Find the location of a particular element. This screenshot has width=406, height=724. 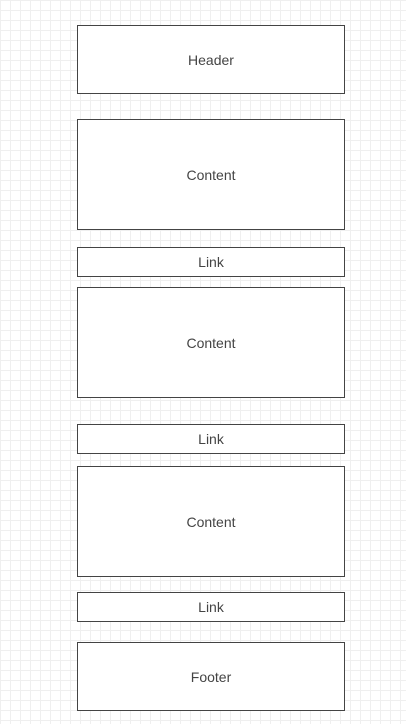

content-label-1: Content is located at coordinates (211, 174).